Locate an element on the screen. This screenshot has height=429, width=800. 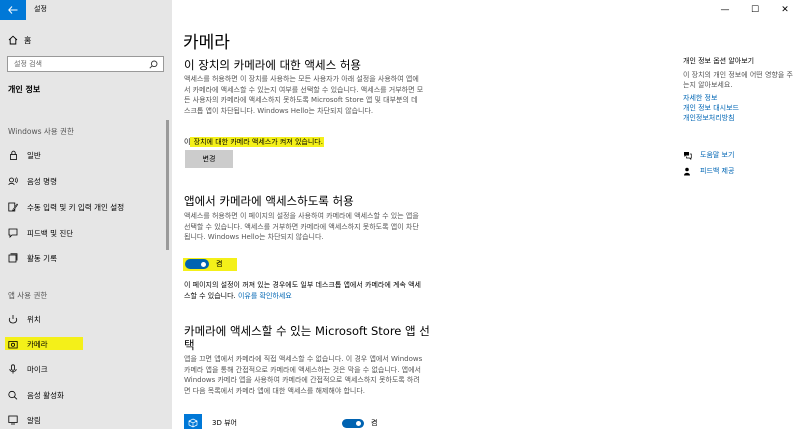
app-access-heading: 앱에서 카메라에 액세스하도록 허용 is located at coordinates (269, 201).